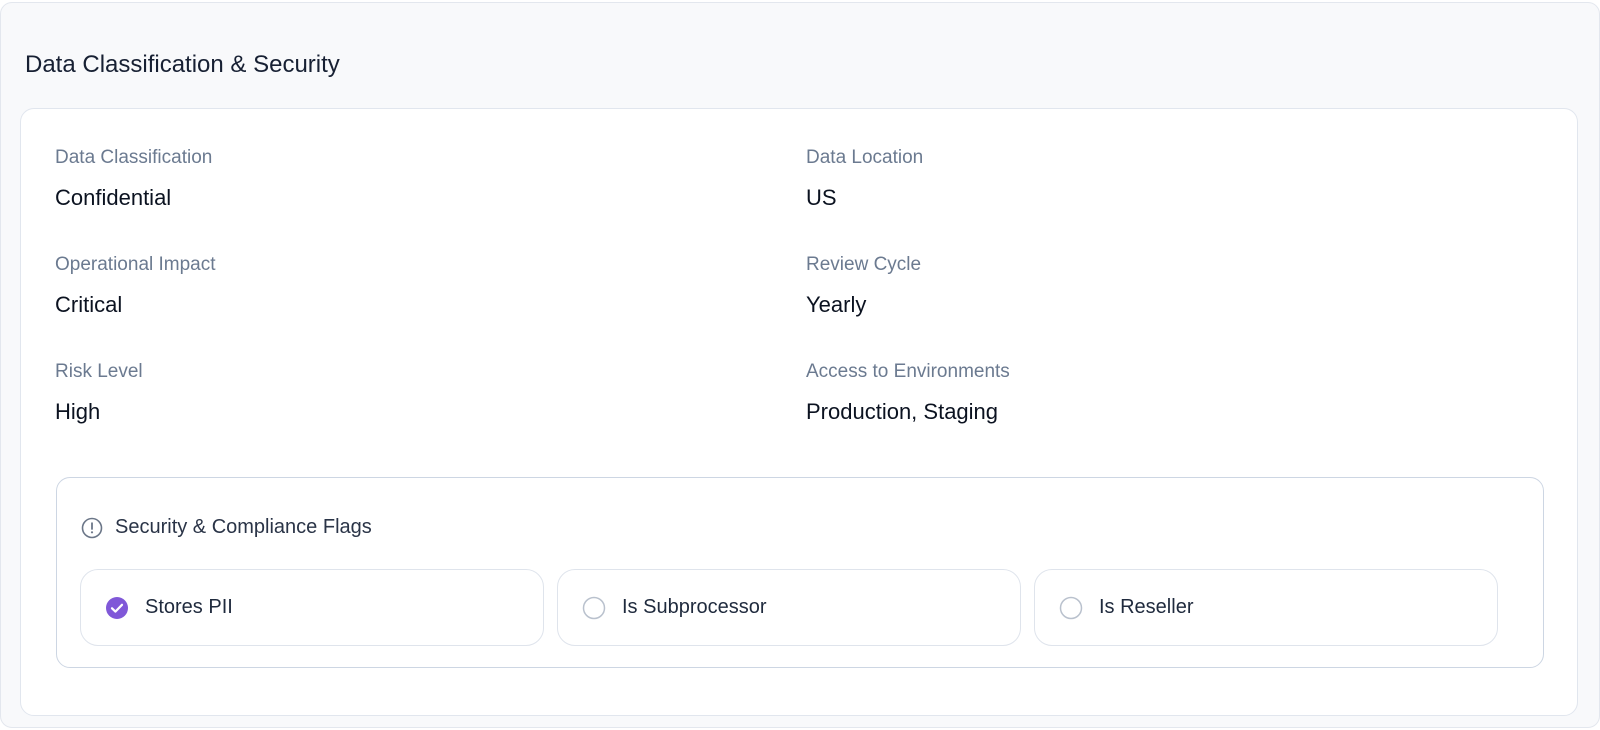 The image size is (1600, 730). Describe the element at coordinates (113, 197) in the screenshot. I see `field-value: Confidential` at that location.